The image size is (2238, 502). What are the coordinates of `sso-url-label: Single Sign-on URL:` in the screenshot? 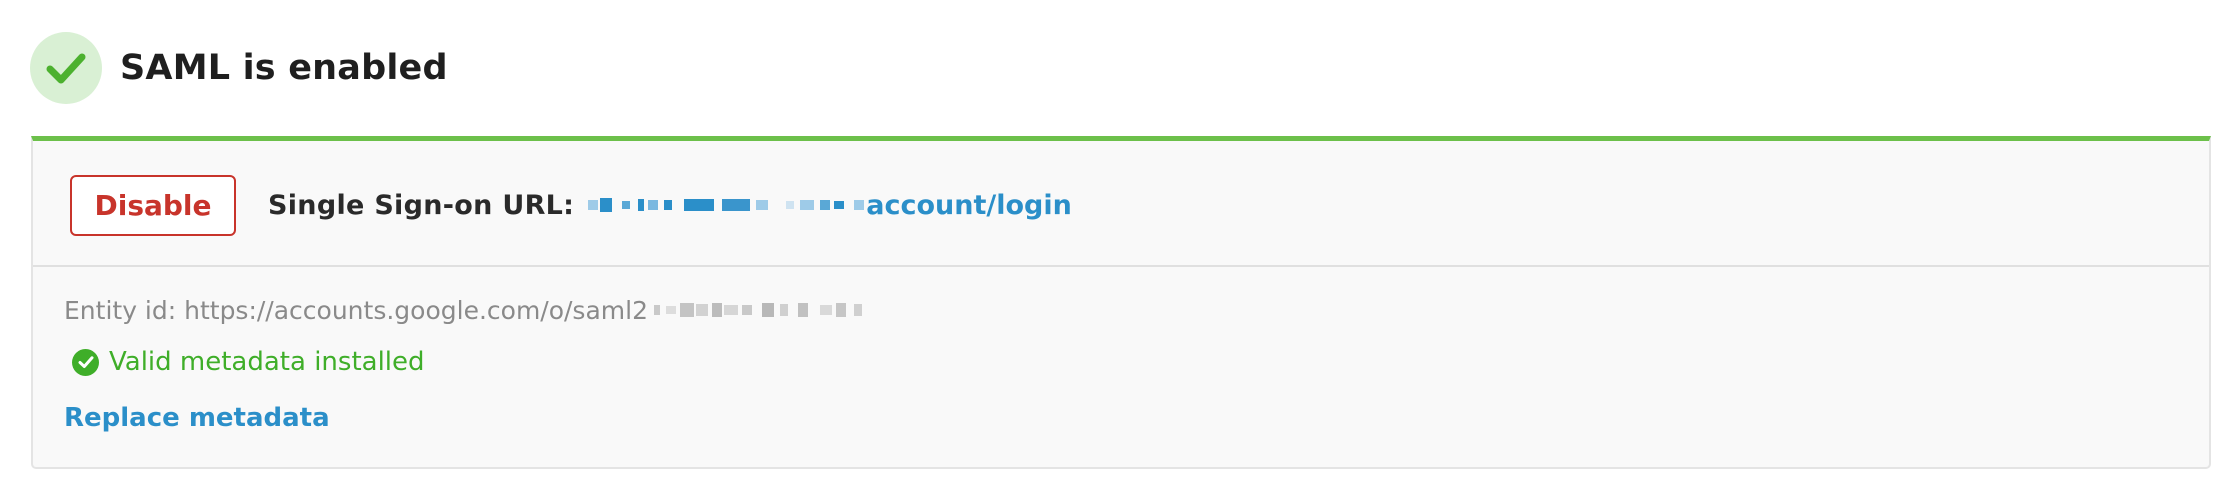 It's located at (421, 205).